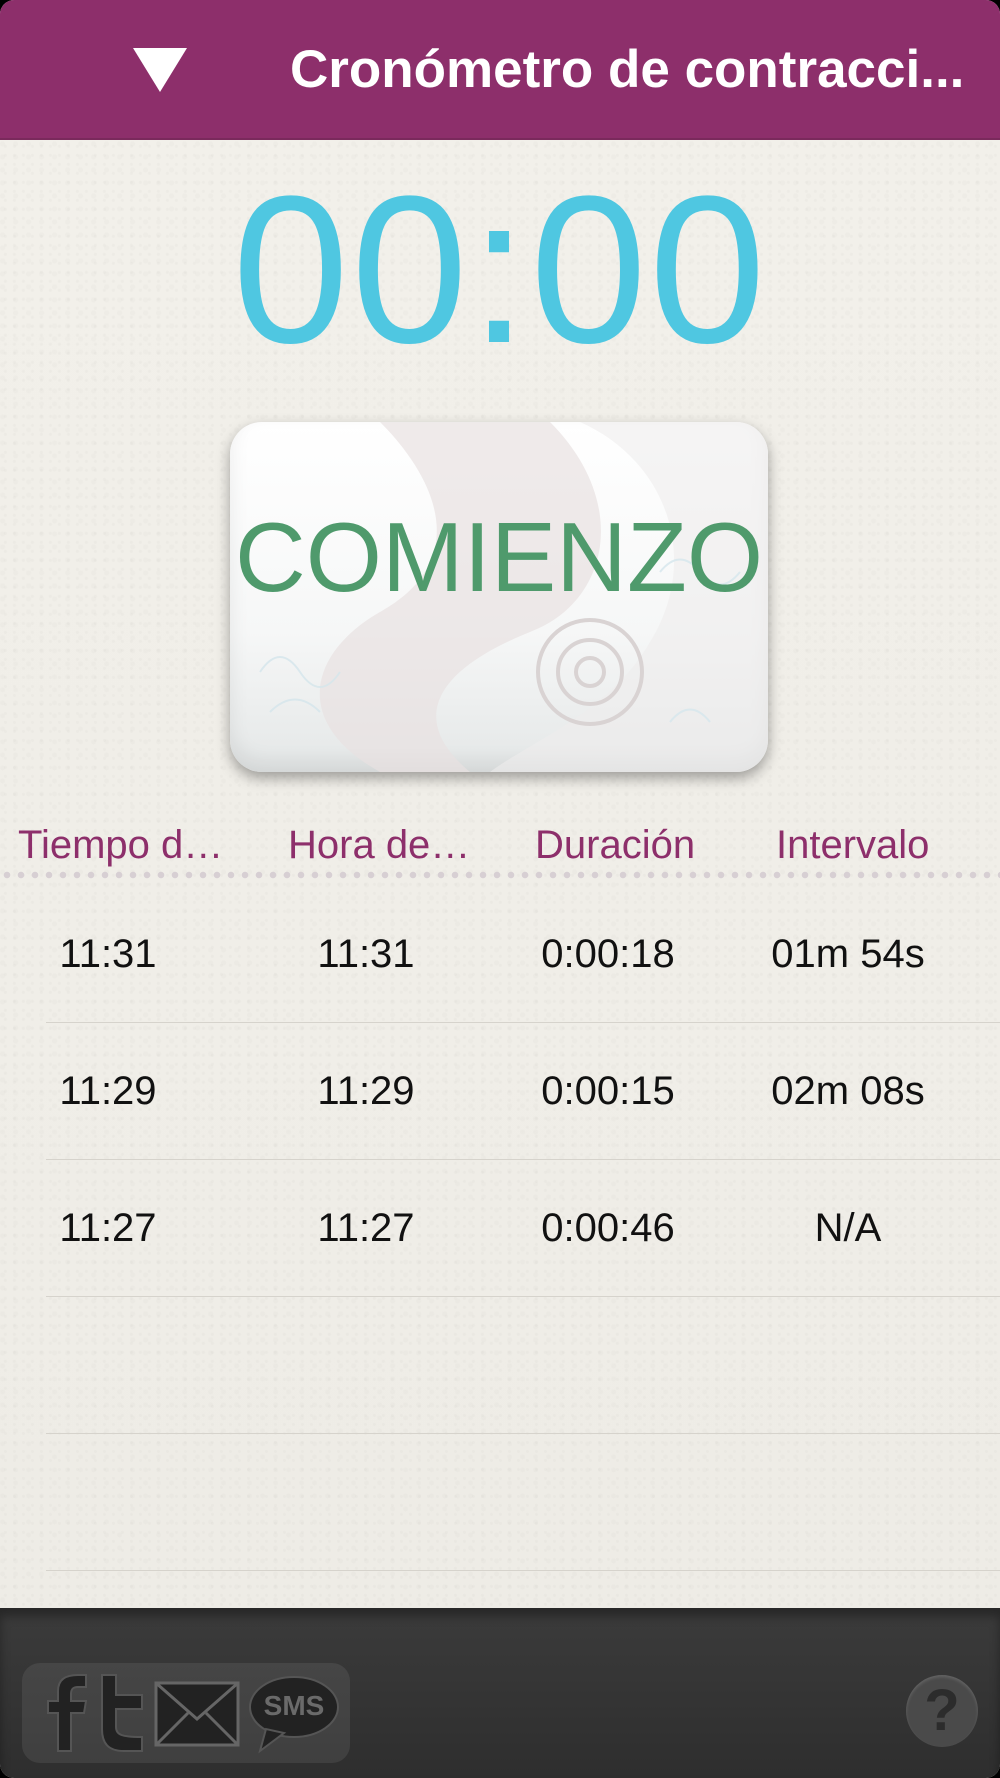 This screenshot has width=1000, height=1778. Describe the element at coordinates (499, 557) in the screenshot. I see `start-button-label: COMIENZO` at that location.